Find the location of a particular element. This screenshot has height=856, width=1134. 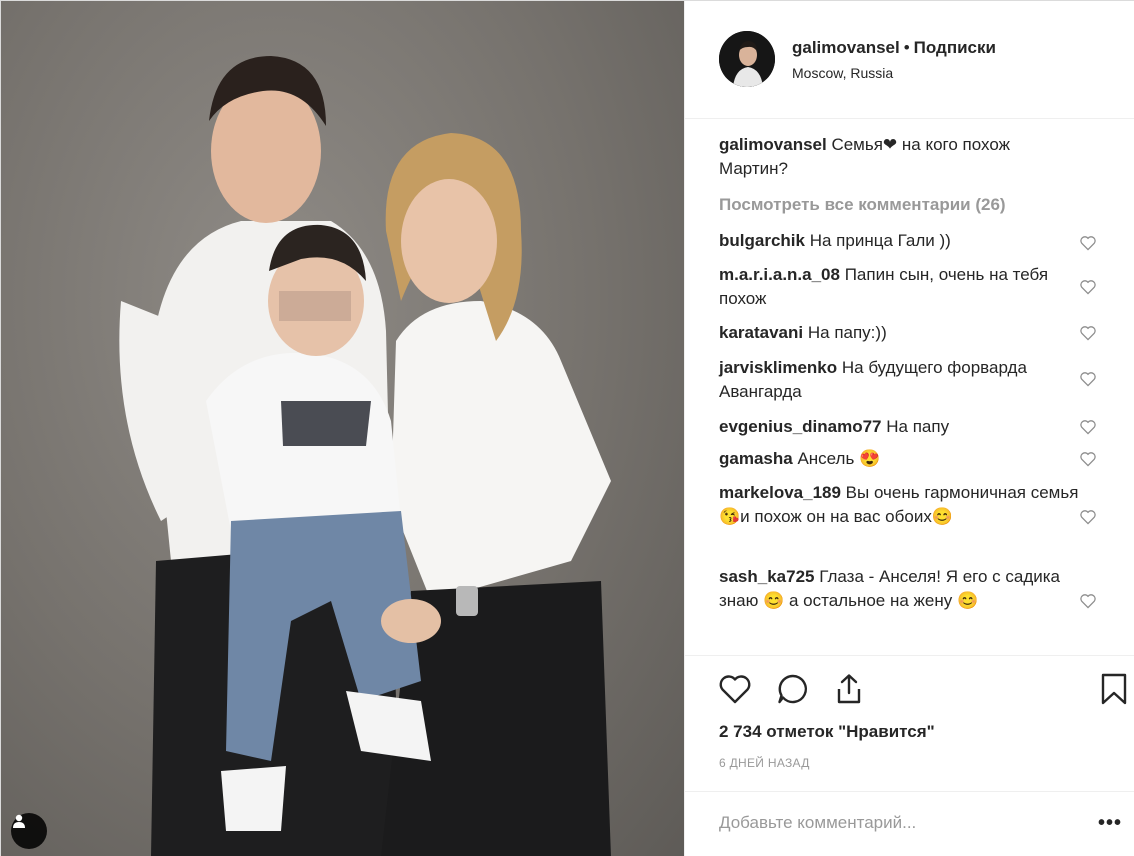

comment-text: На принца Гали )) is located at coordinates (880, 240).